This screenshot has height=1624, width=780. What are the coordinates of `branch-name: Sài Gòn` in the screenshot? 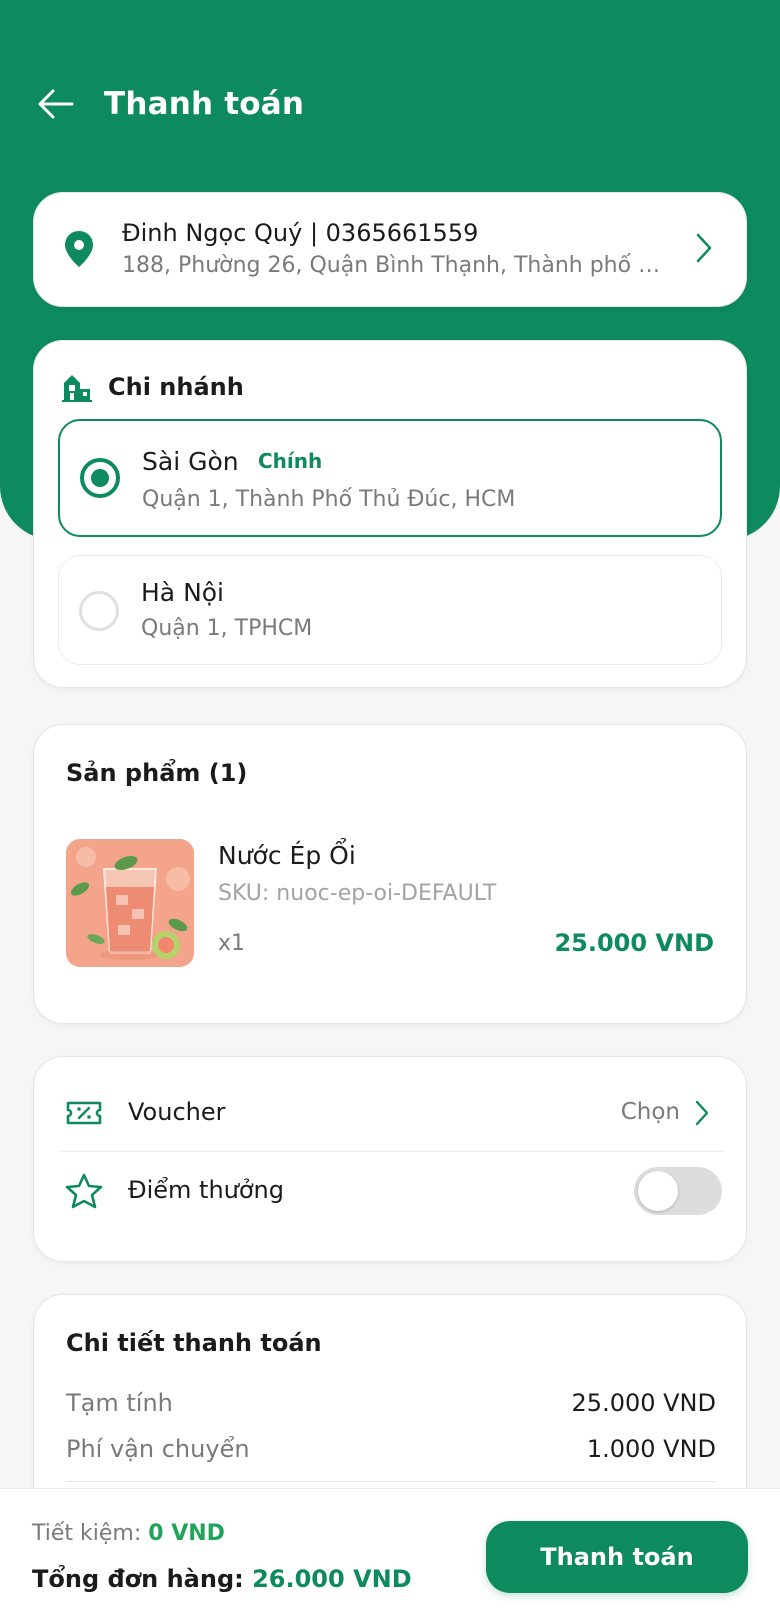 It's located at (190, 461).